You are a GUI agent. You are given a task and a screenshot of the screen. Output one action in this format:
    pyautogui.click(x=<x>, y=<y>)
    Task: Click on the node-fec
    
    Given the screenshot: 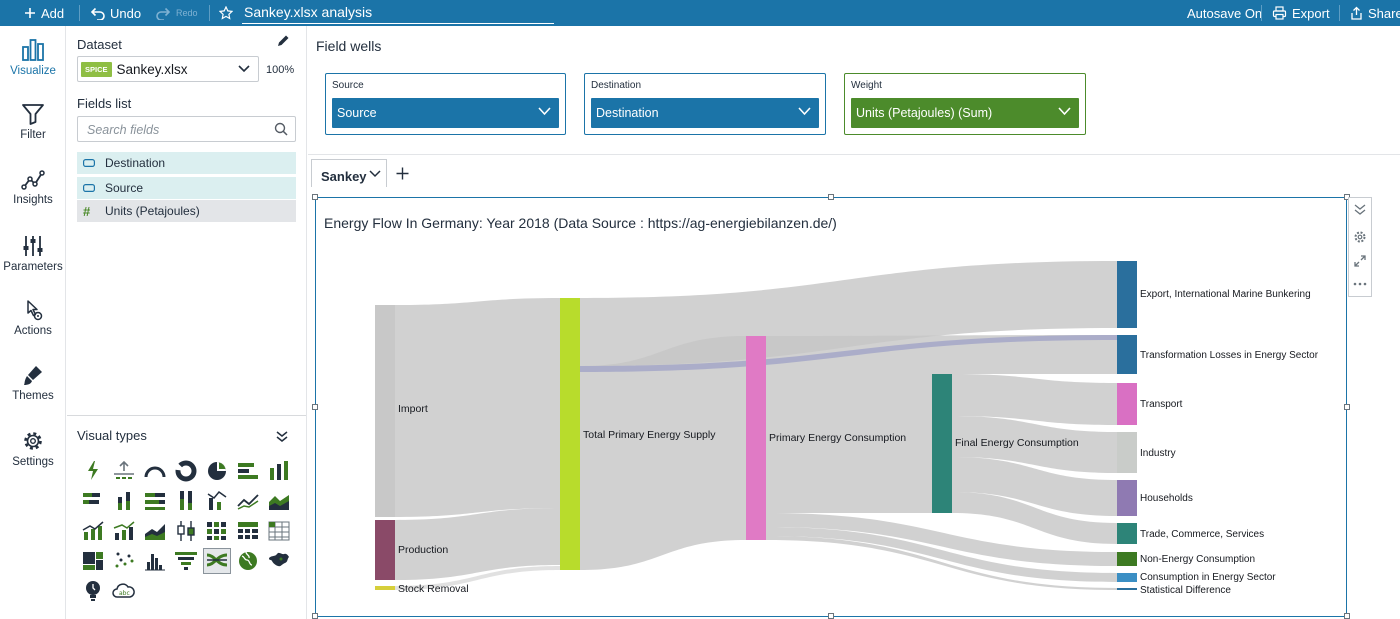 What is the action you would take?
    pyautogui.click(x=942, y=443)
    